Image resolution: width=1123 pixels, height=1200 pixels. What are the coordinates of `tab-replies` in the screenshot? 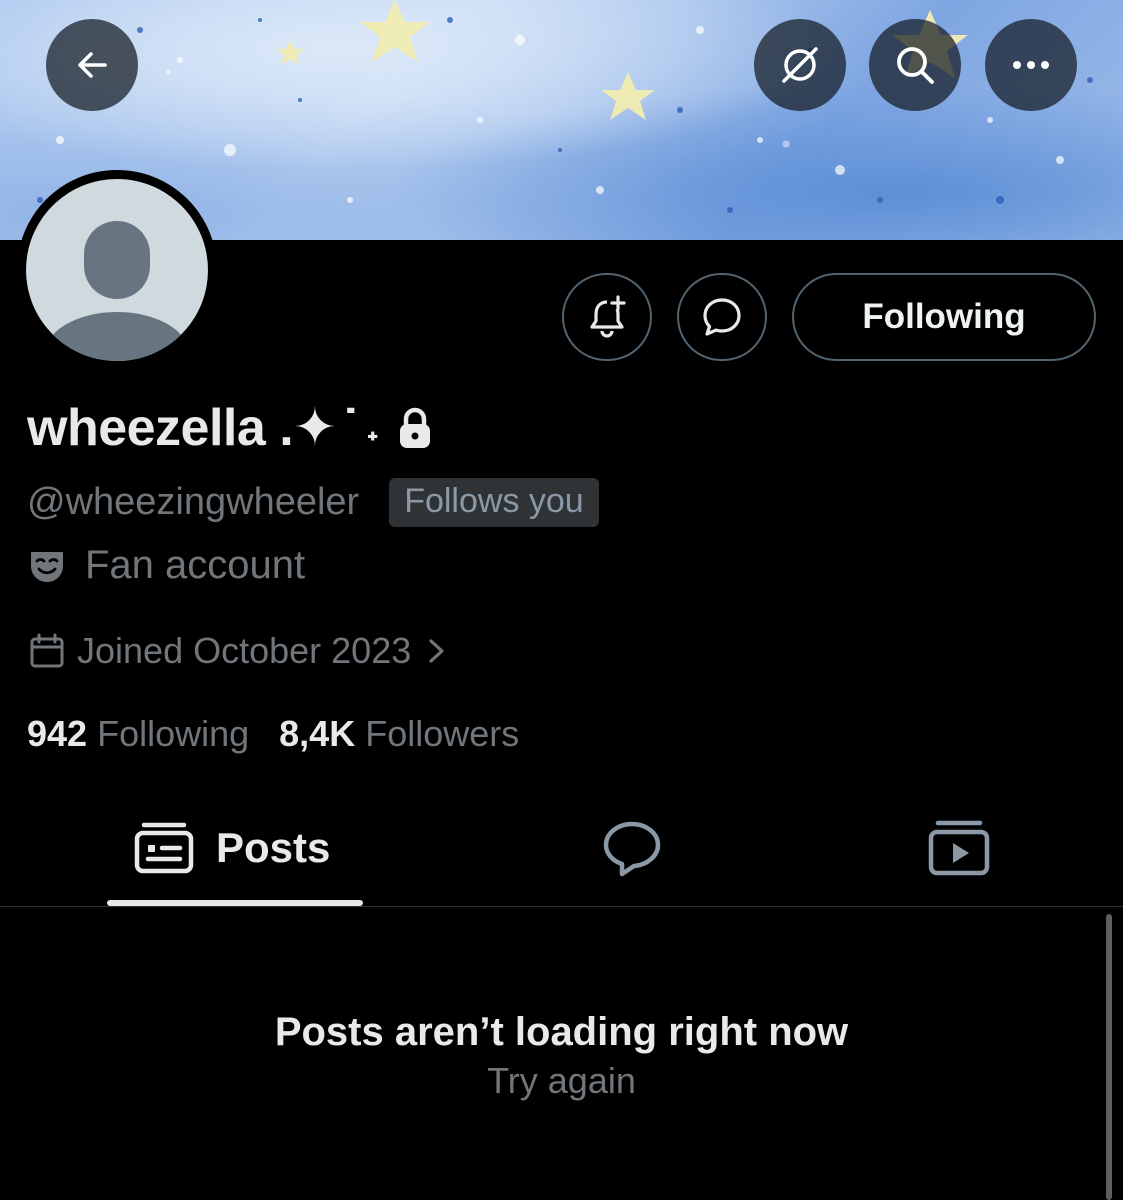 It's located at (632, 848).